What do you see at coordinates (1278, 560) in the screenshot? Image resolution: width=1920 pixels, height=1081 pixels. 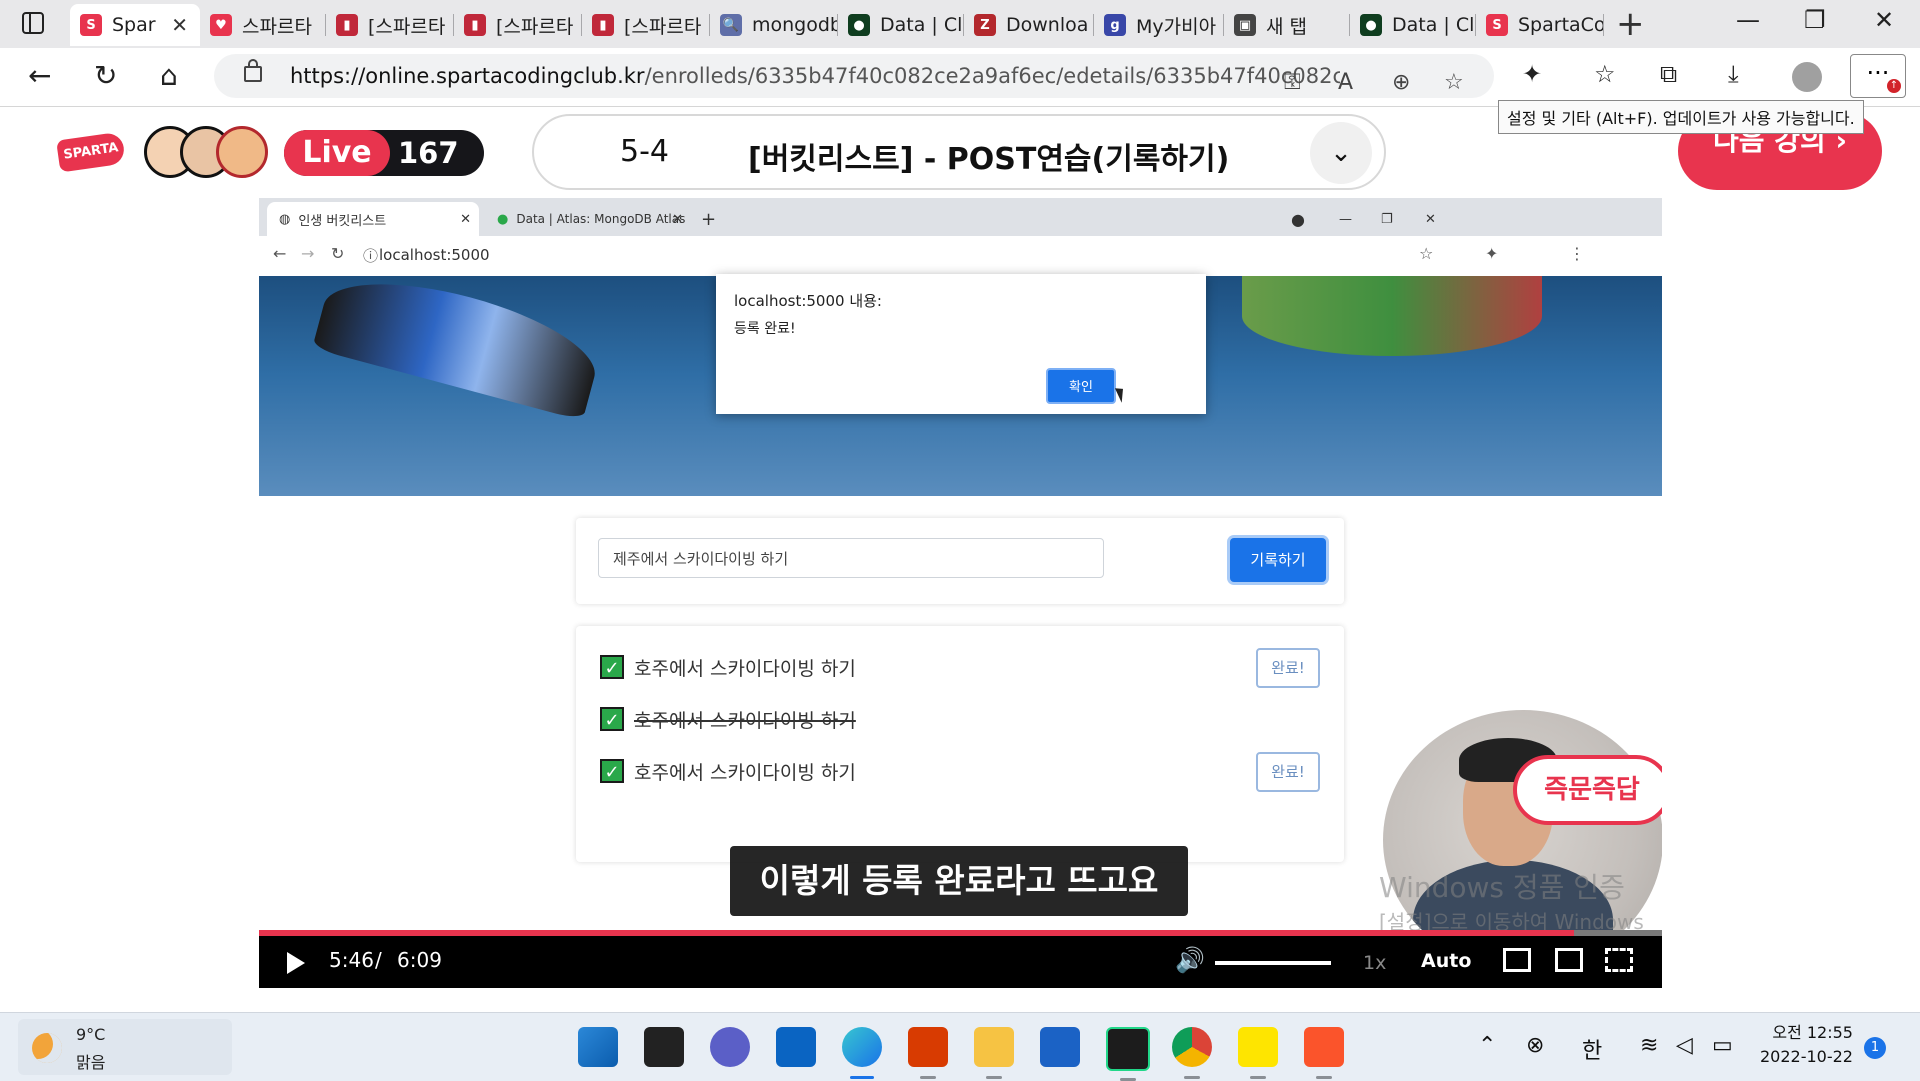 I see `record-button: 기록하기` at bounding box center [1278, 560].